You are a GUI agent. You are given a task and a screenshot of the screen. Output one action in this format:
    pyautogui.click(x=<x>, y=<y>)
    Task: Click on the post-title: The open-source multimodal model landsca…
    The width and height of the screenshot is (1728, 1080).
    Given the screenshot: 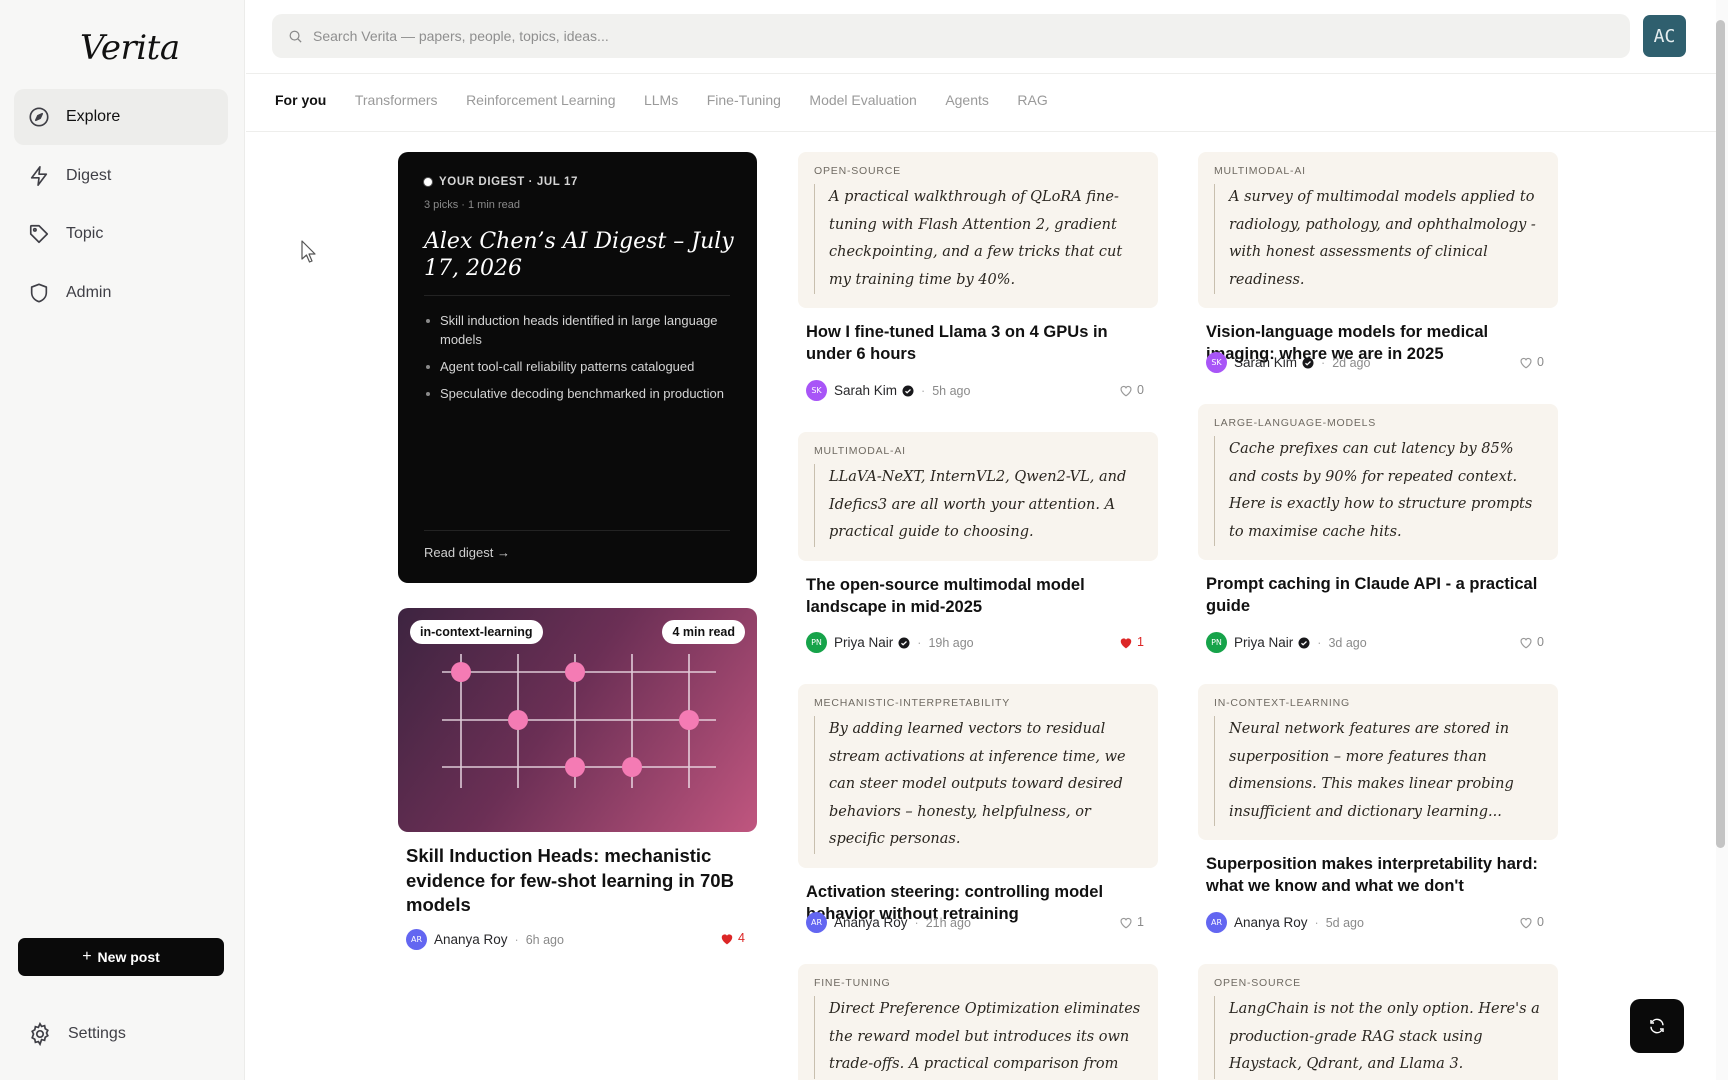 What is the action you would take?
    pyautogui.click(x=978, y=596)
    